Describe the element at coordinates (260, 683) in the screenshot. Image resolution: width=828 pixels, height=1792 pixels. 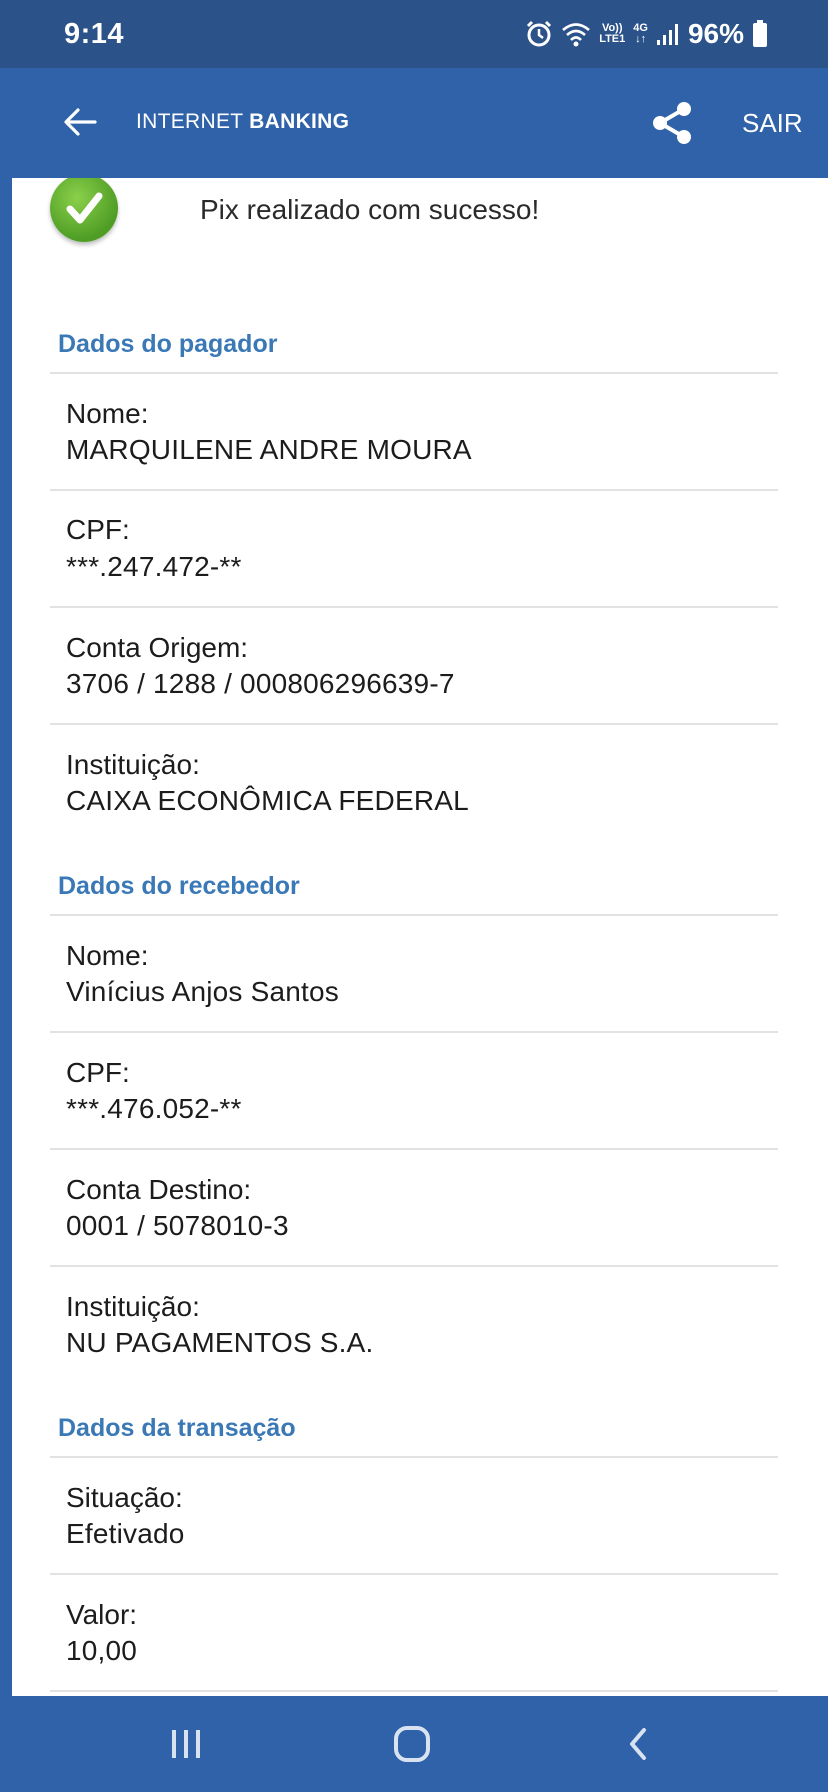
I see `payer-account-value: 3706 / 1288 / 000806296639-7` at that location.